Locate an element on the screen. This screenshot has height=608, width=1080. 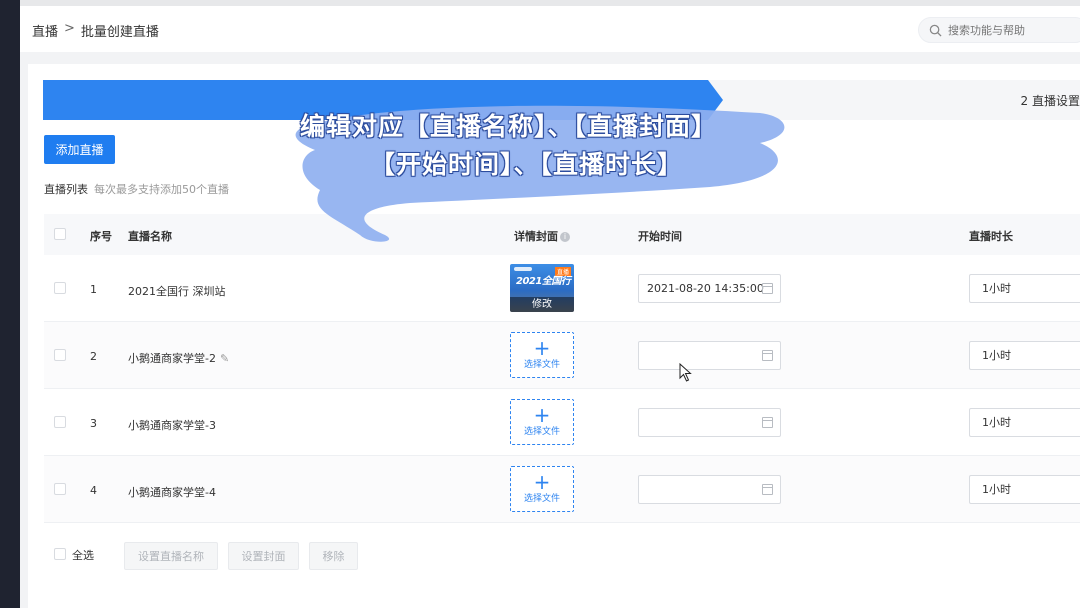
header-name: 直播名称 is located at coordinates (150, 236).